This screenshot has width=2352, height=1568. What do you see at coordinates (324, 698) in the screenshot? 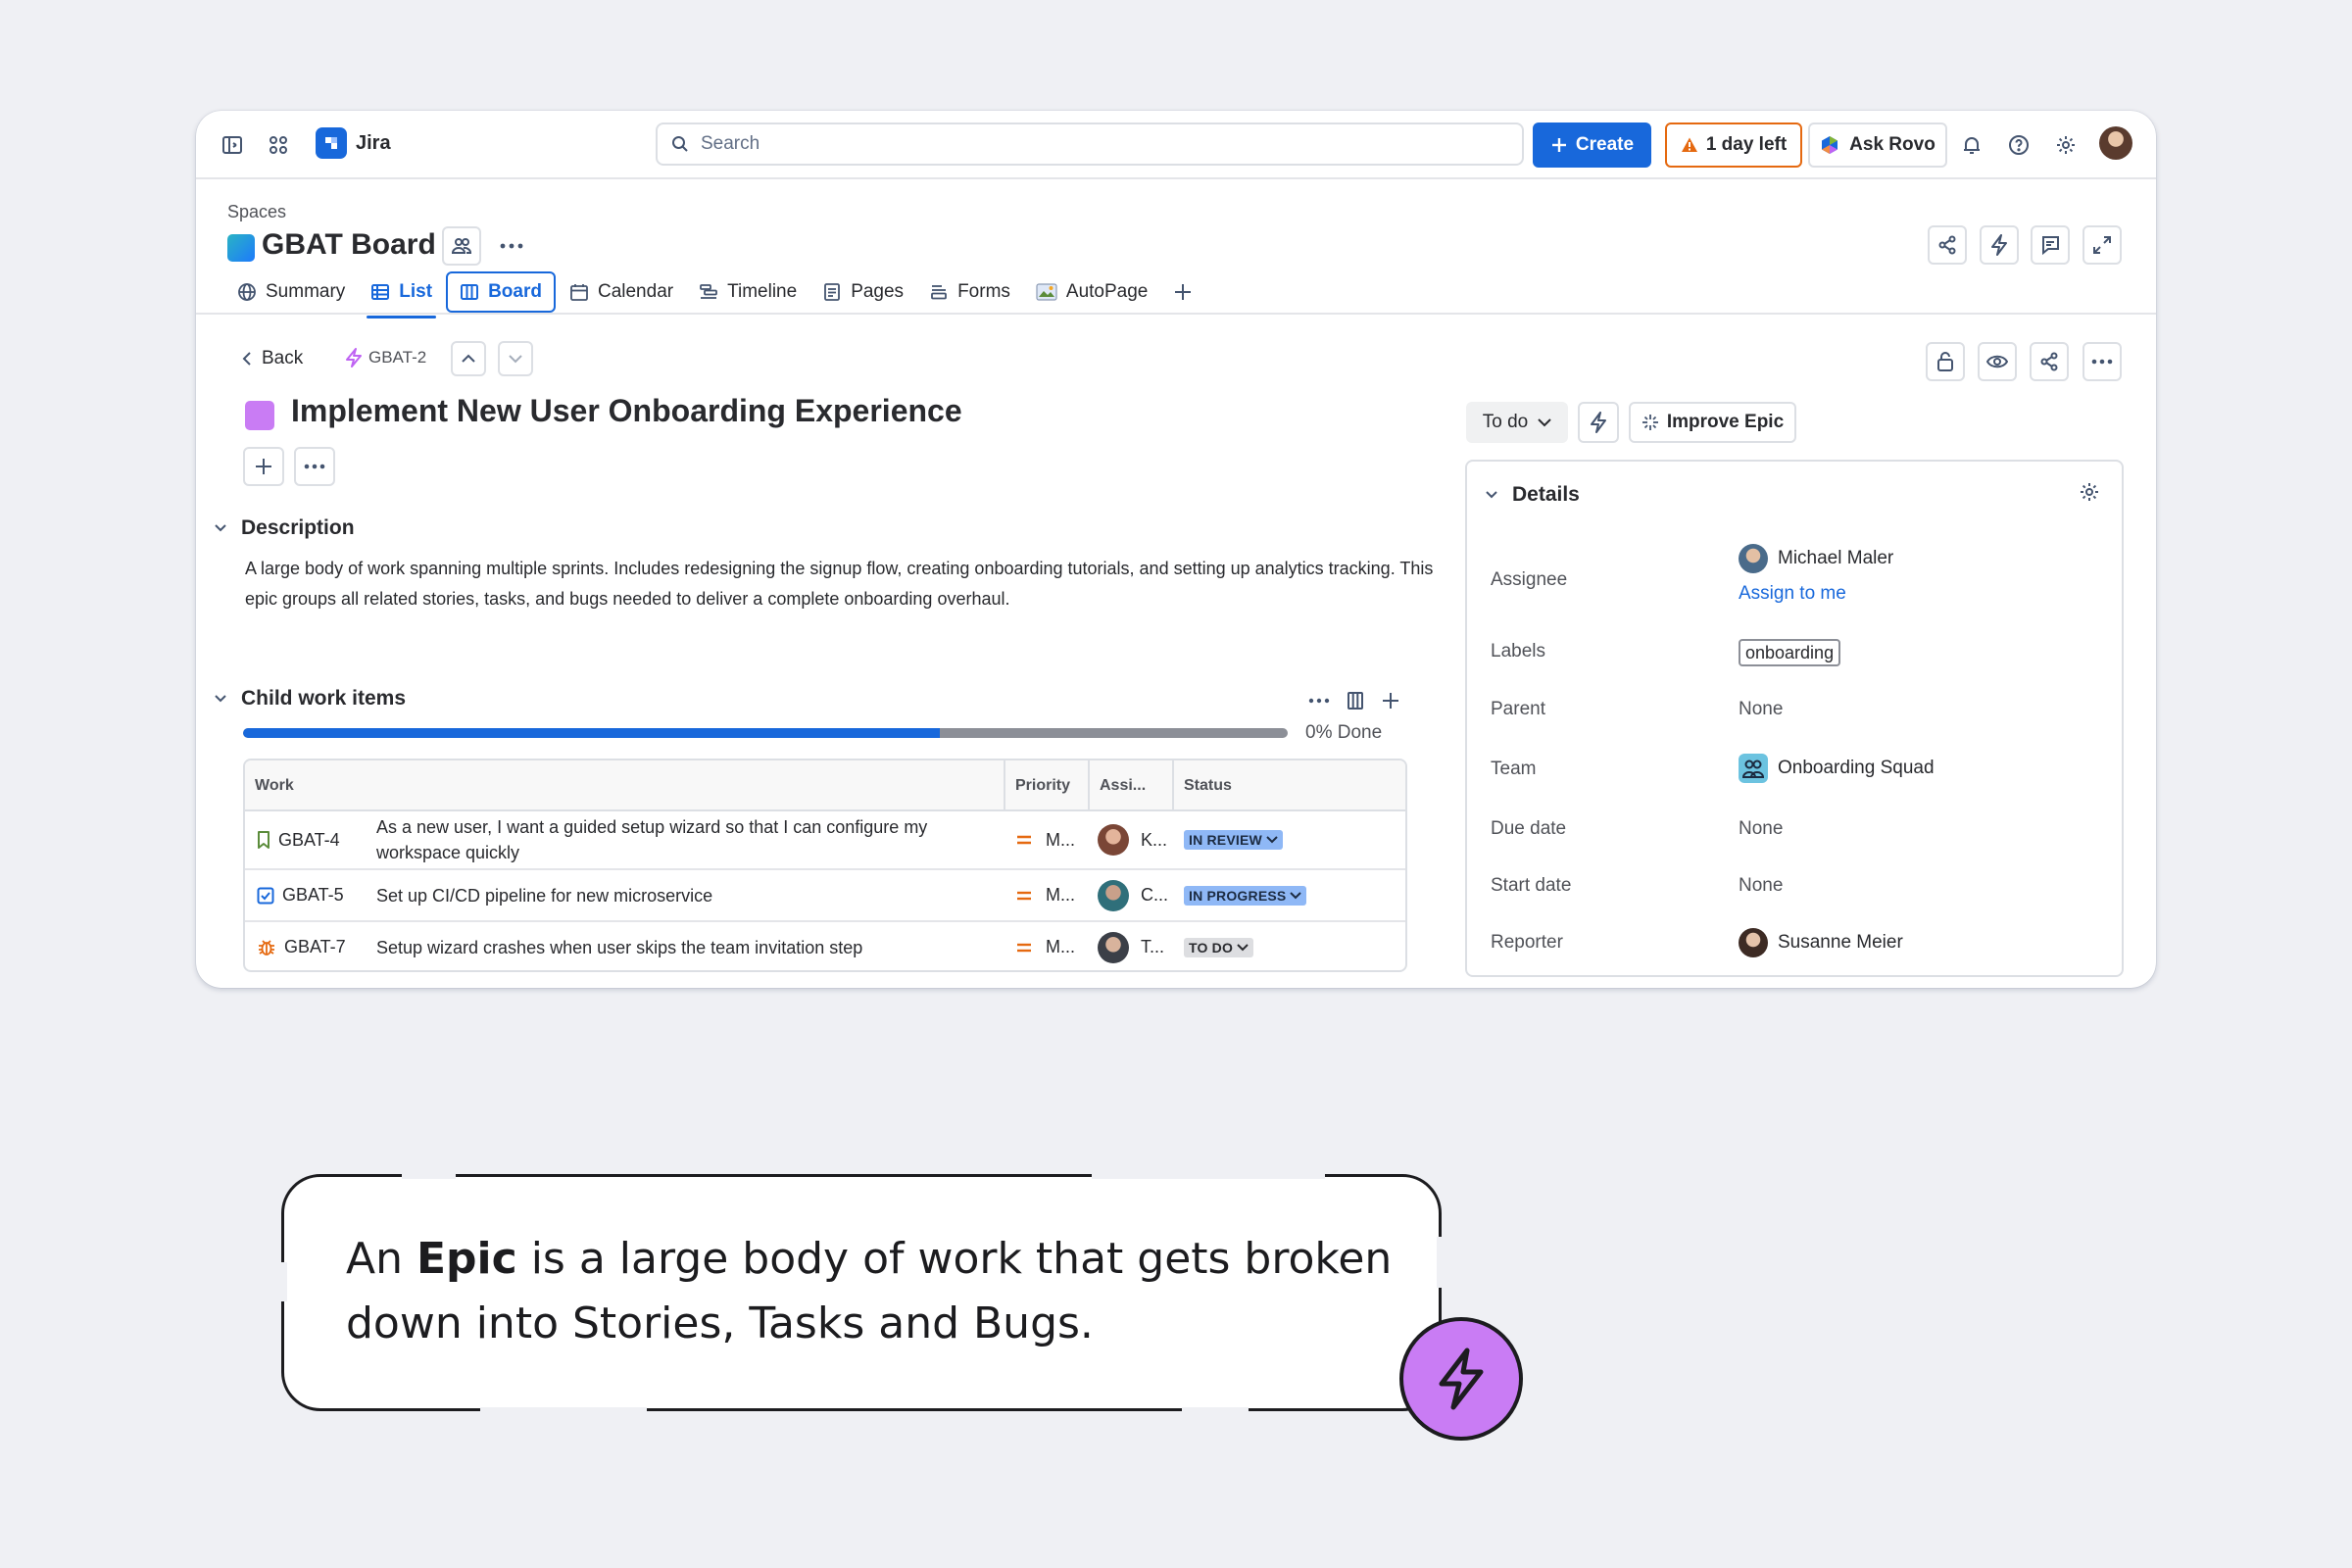
I see `child-items-heading: Child work items` at bounding box center [324, 698].